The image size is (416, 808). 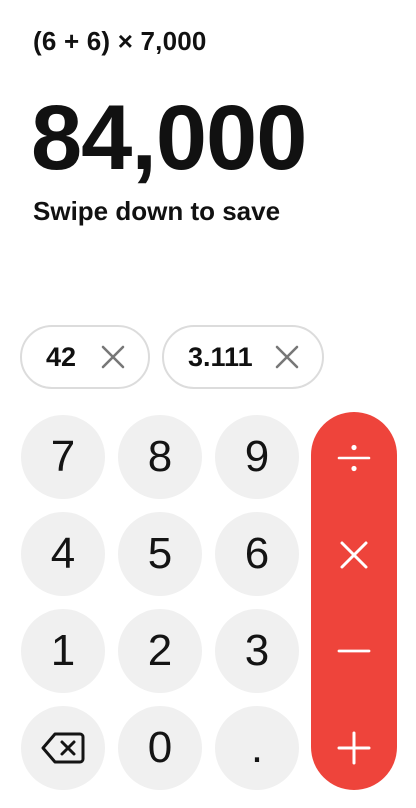 What do you see at coordinates (169, 138) in the screenshot?
I see `result-display: 84,000` at bounding box center [169, 138].